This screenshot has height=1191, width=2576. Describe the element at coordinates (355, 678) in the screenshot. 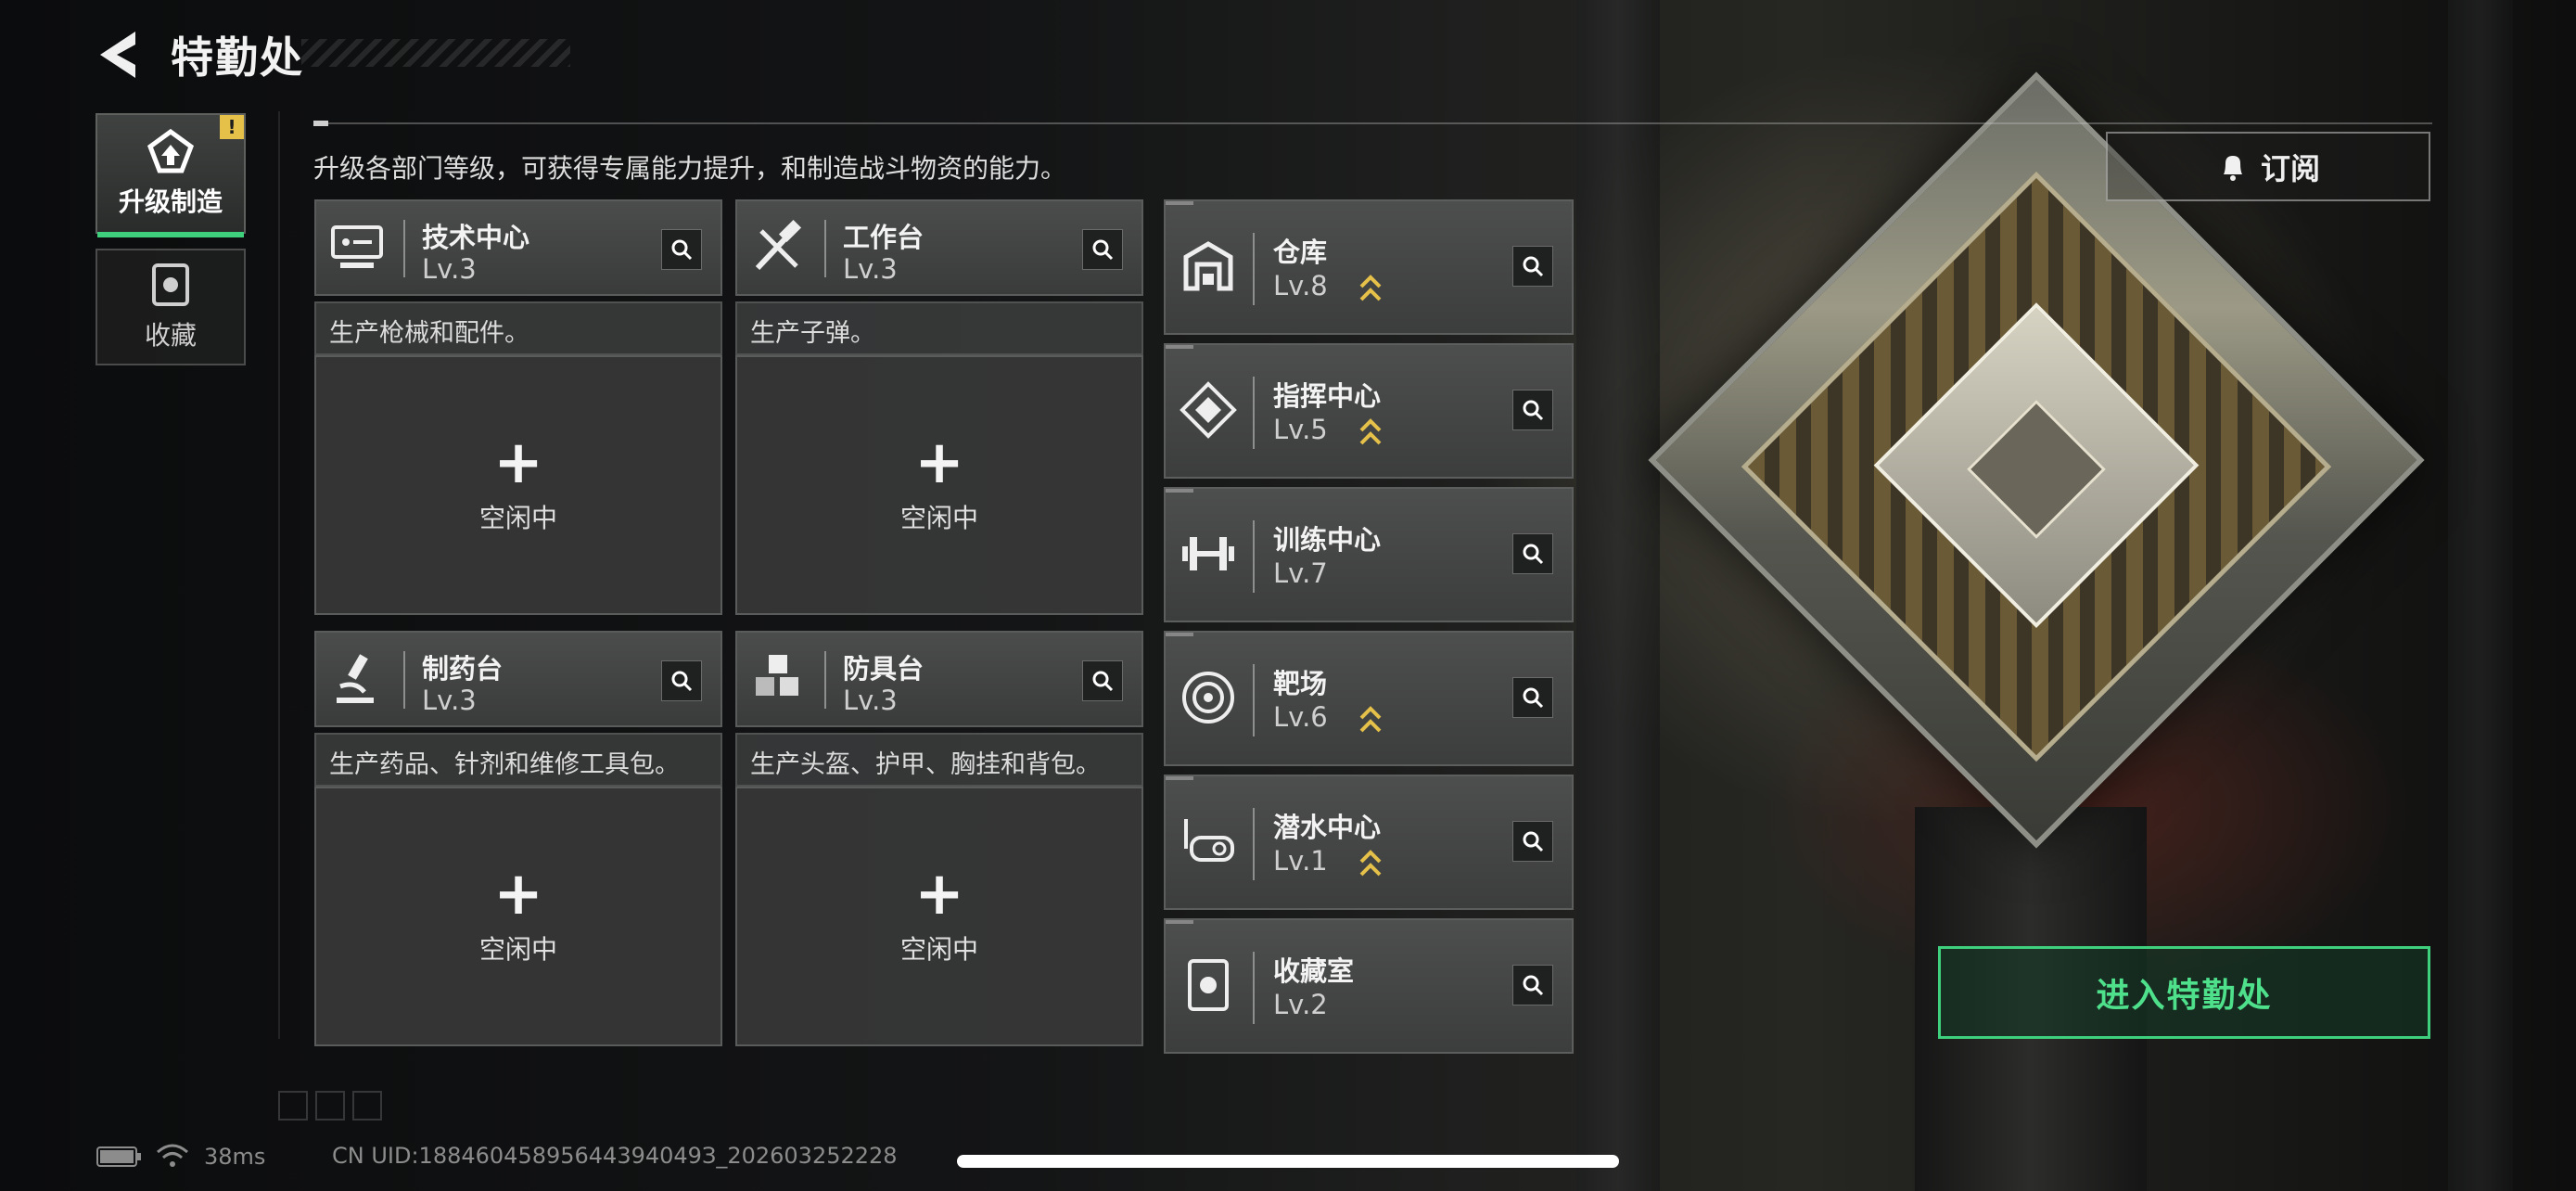

I see `microscope-icon` at that location.